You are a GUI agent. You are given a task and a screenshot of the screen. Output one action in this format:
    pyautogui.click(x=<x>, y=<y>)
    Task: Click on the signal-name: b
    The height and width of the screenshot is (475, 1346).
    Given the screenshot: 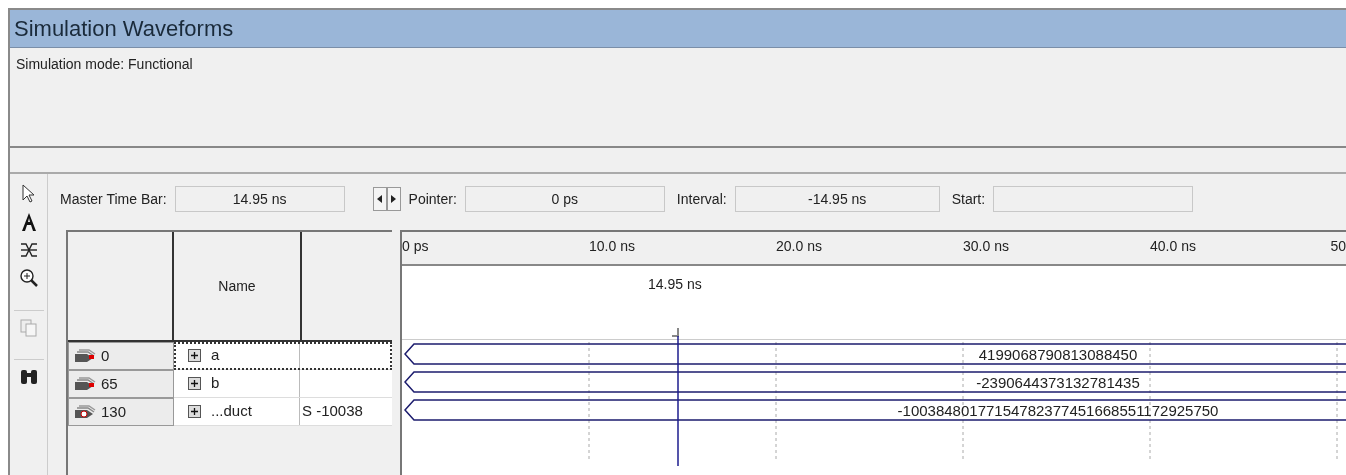 What is the action you would take?
    pyautogui.click(x=215, y=383)
    